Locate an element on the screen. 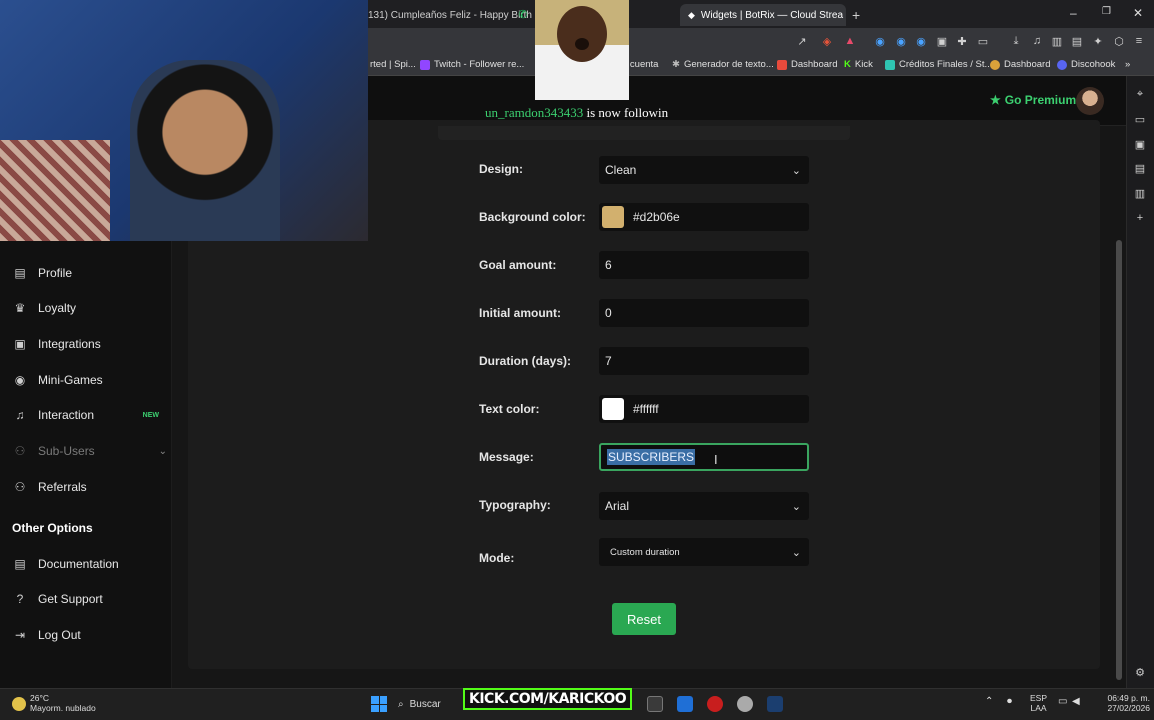  chevron-down-icon: ⌄ is located at coordinates (796, 552).